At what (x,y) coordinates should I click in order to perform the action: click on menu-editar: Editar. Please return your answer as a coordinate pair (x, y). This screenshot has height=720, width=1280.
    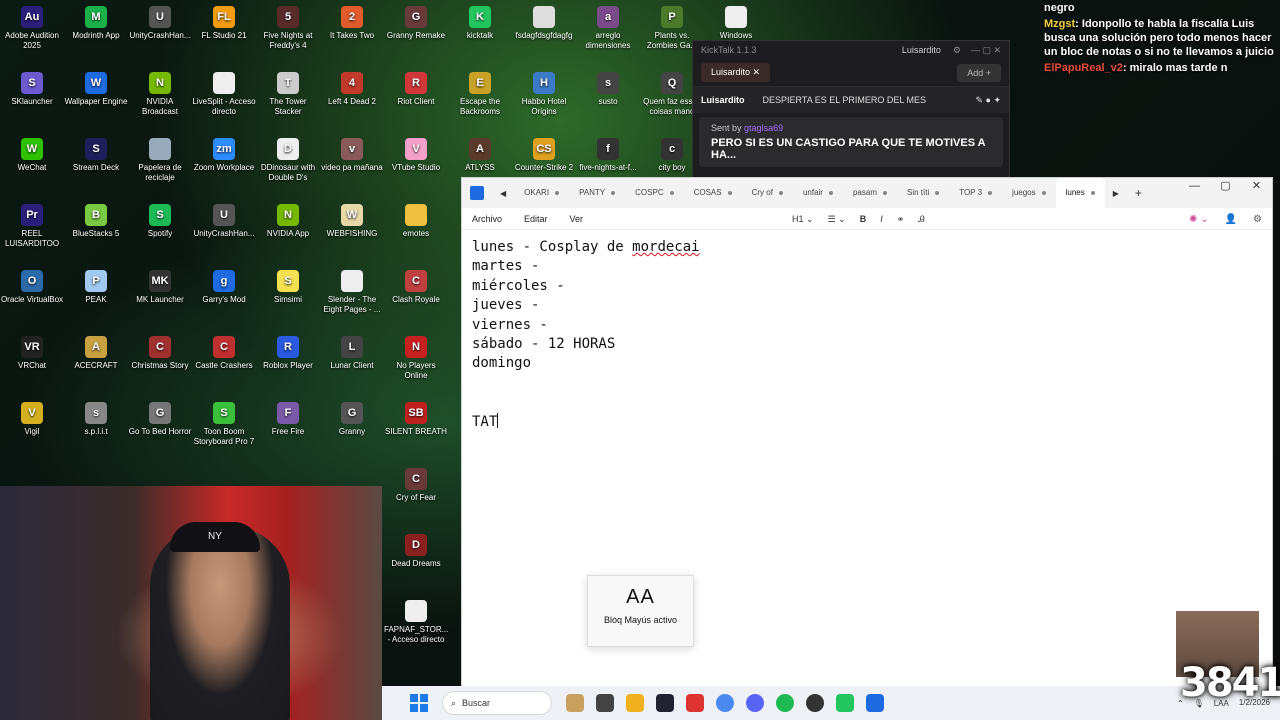
    Looking at the image, I should click on (536, 219).